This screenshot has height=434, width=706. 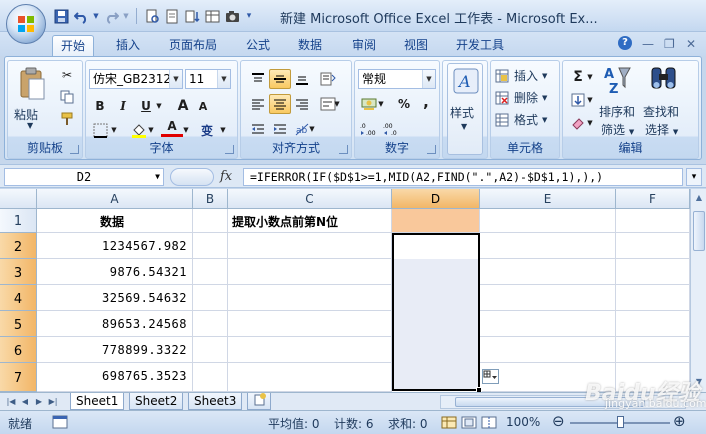 What do you see at coordinates (548, 272) in the screenshot?
I see `cell-e3` at bounding box center [548, 272].